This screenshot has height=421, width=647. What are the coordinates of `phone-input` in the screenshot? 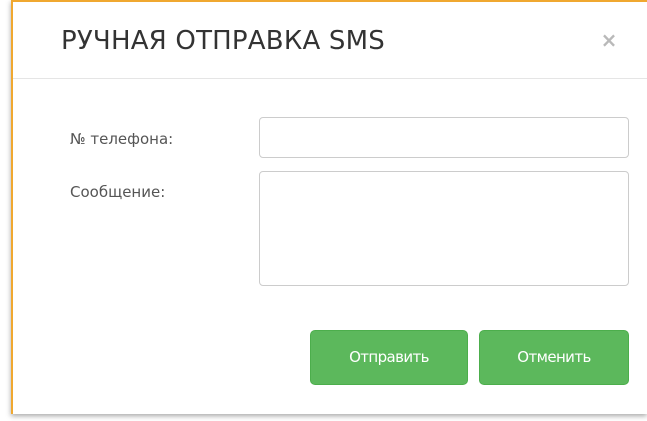 It's located at (444, 137).